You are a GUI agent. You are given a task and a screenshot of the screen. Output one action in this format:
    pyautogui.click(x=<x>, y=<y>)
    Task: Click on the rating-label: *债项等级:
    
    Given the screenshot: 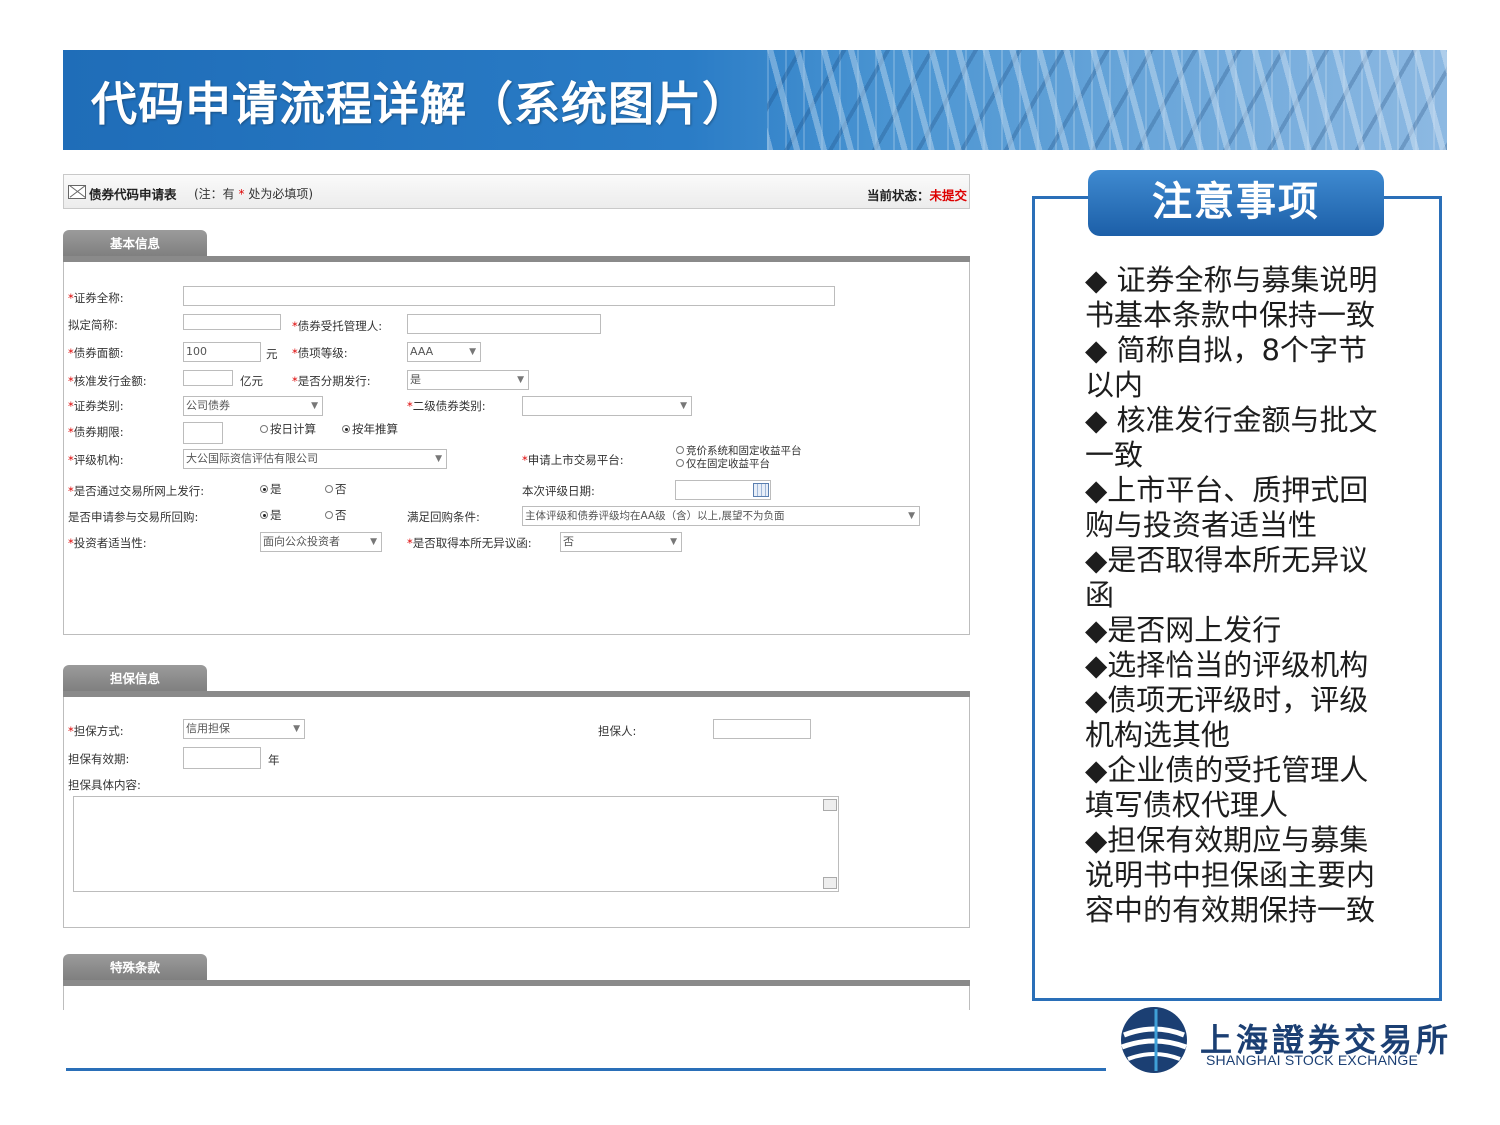 What is the action you would take?
    pyautogui.click(x=320, y=353)
    